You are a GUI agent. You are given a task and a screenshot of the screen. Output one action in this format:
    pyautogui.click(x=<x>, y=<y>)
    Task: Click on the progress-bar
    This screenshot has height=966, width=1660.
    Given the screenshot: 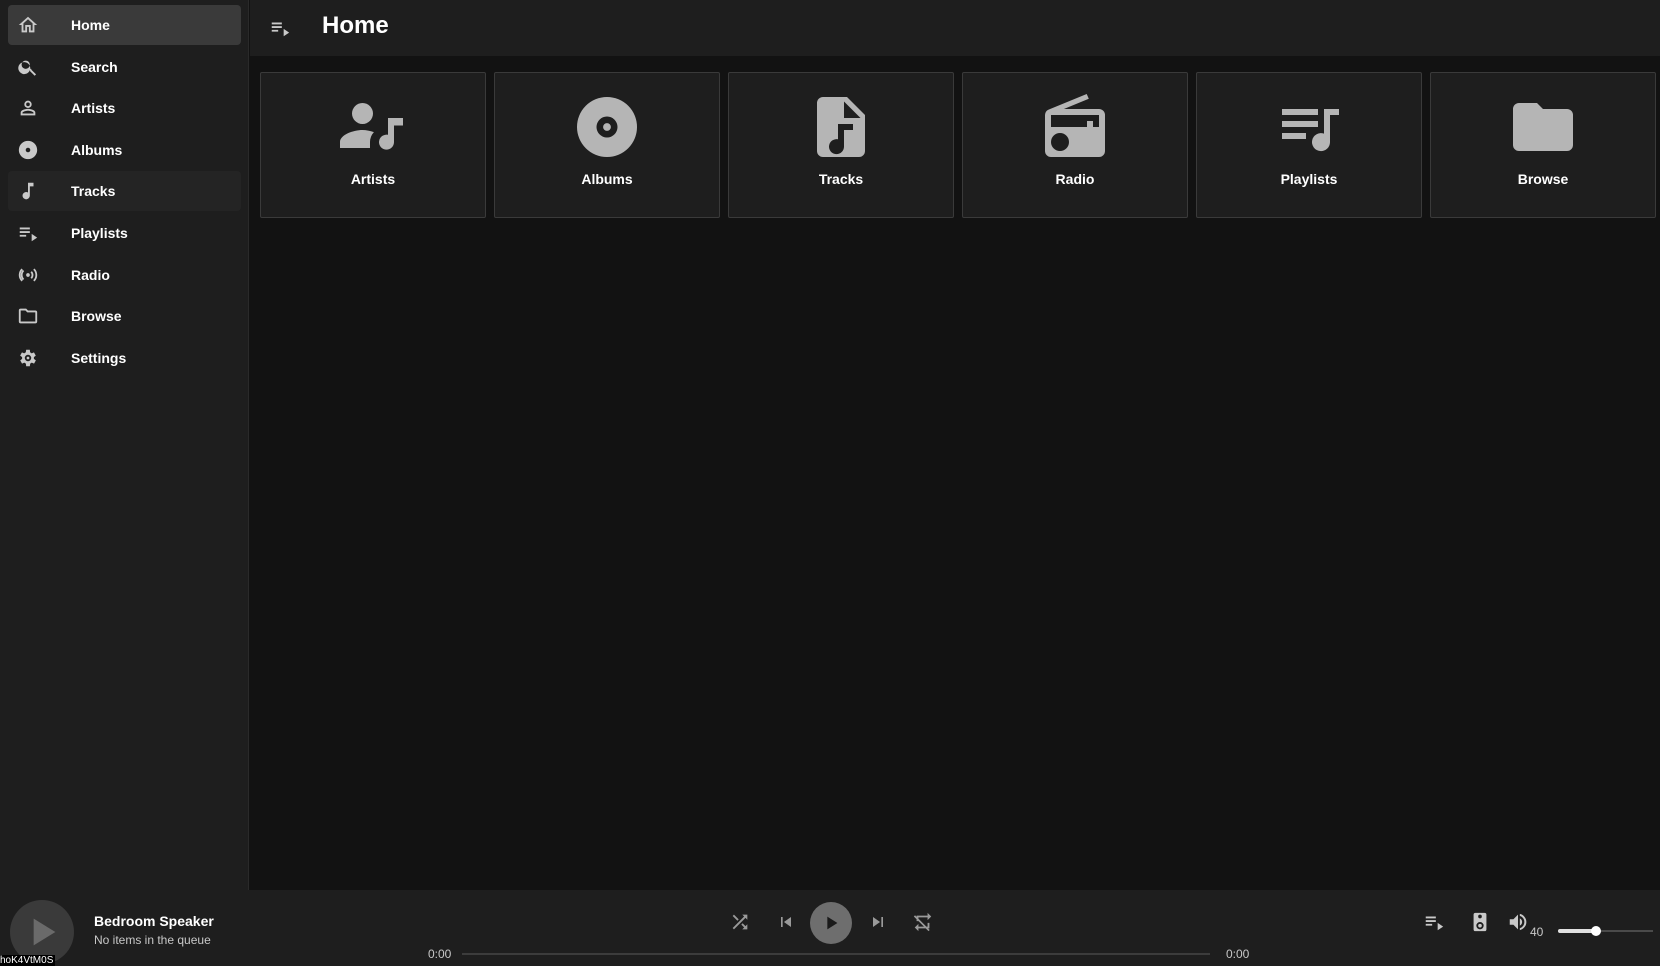 What is the action you would take?
    pyautogui.click(x=836, y=954)
    